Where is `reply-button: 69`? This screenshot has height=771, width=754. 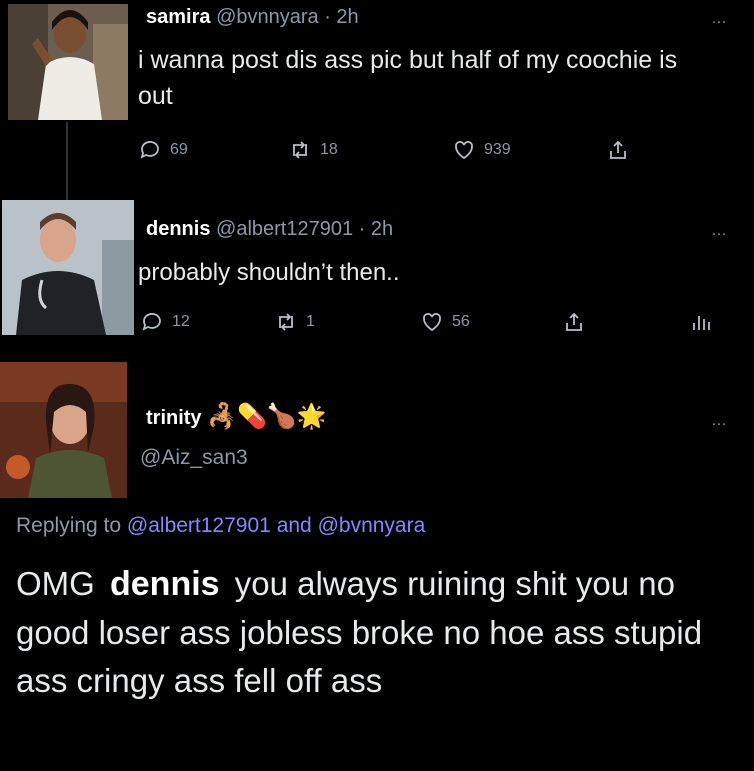 reply-button: 69 is located at coordinates (163, 150).